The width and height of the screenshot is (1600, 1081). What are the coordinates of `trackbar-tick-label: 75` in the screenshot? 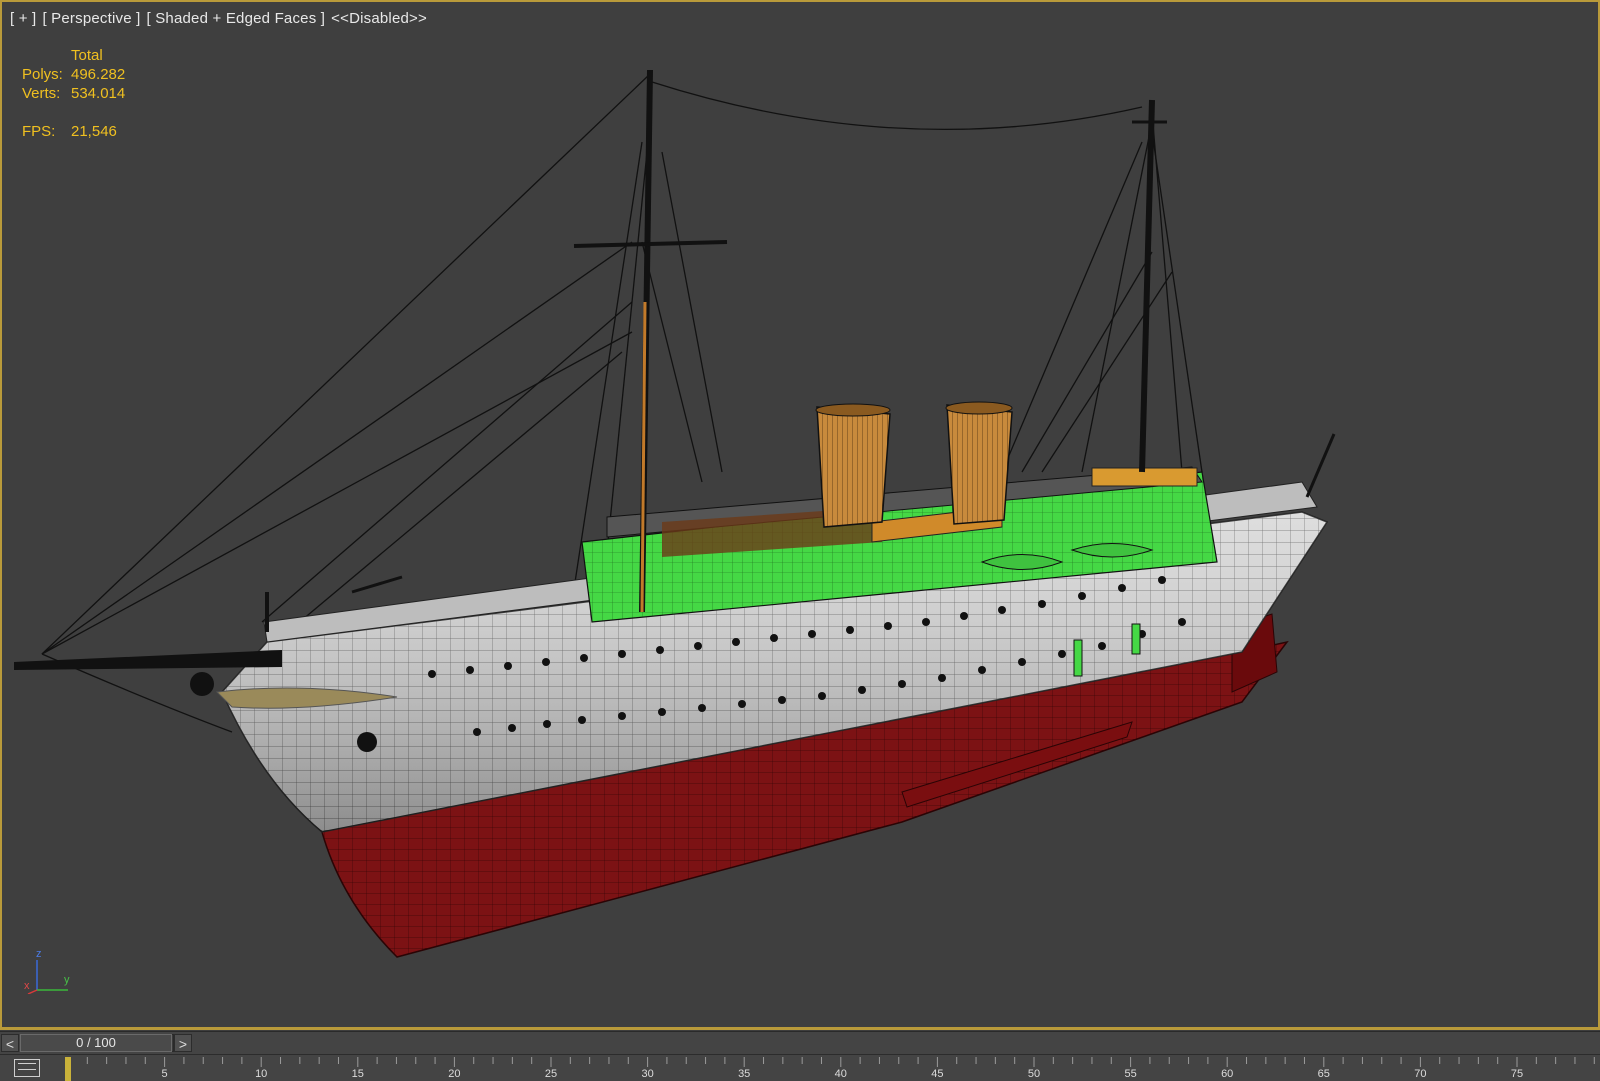 It's located at (1517, 1074).